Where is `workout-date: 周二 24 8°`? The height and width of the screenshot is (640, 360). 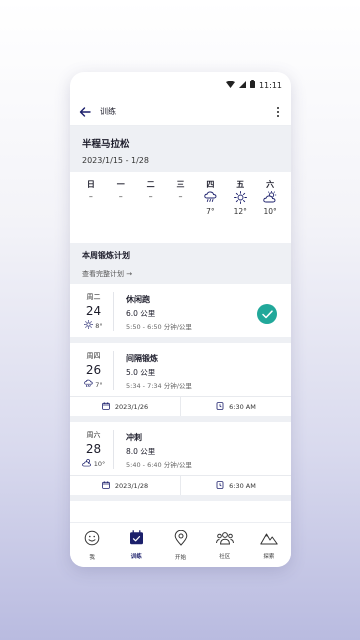 workout-date: 周二 24 8° is located at coordinates (97, 311).